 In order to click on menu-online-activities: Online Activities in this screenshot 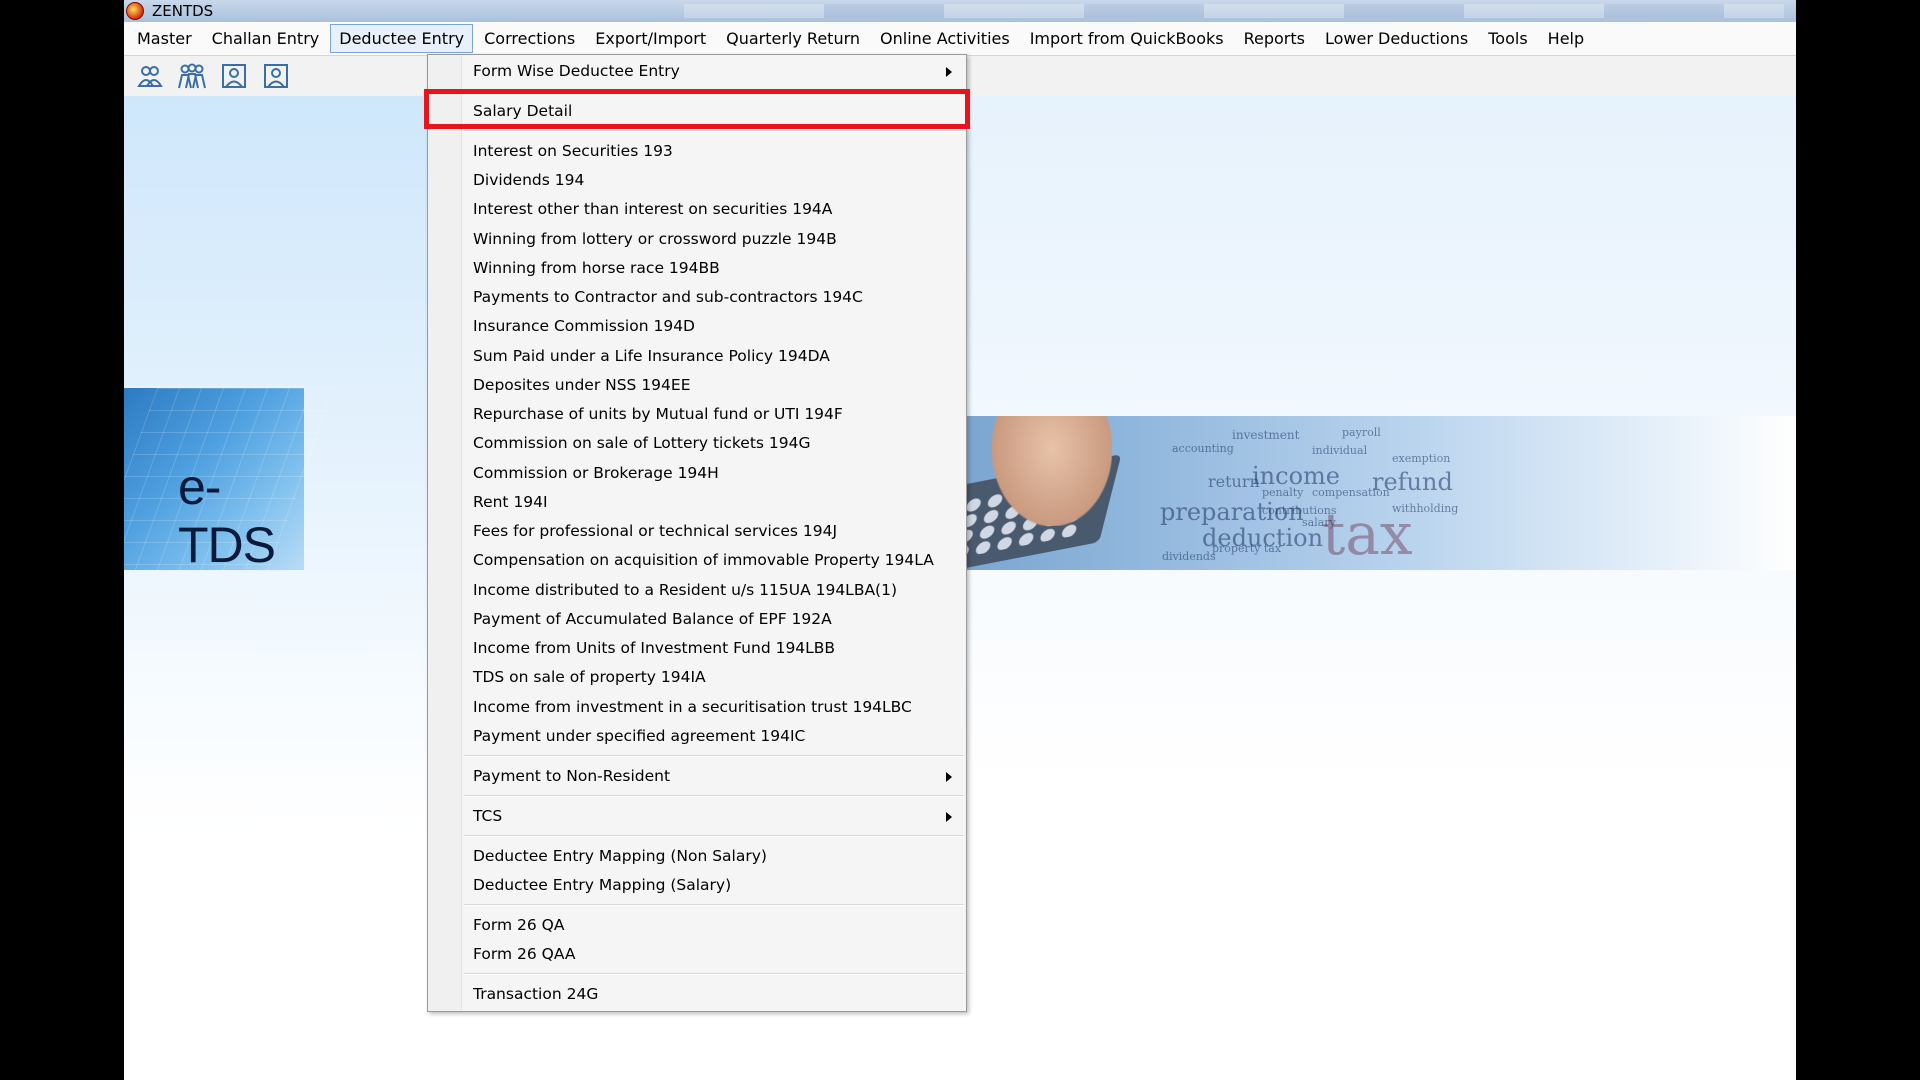, I will do `click(945, 38)`.